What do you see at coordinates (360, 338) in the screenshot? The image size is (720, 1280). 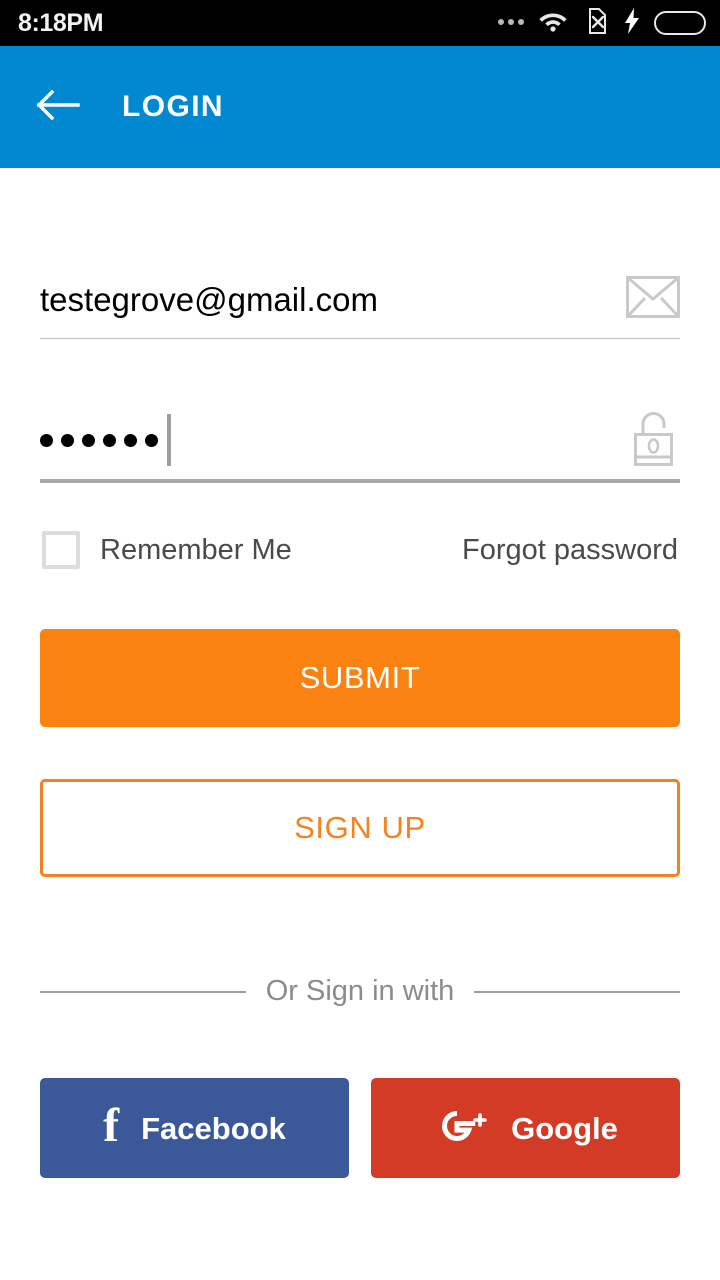 I see `email-field-underline` at bounding box center [360, 338].